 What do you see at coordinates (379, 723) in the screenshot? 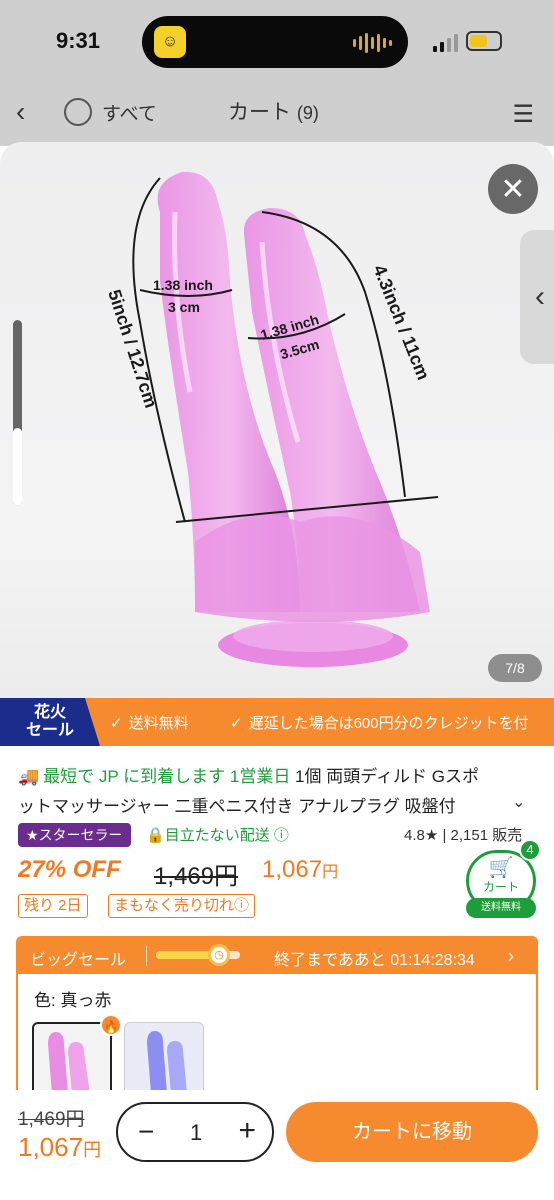
I see `promo-delay-credit: ✓ 遅延した場合は600円分のクレジットを付` at bounding box center [379, 723].